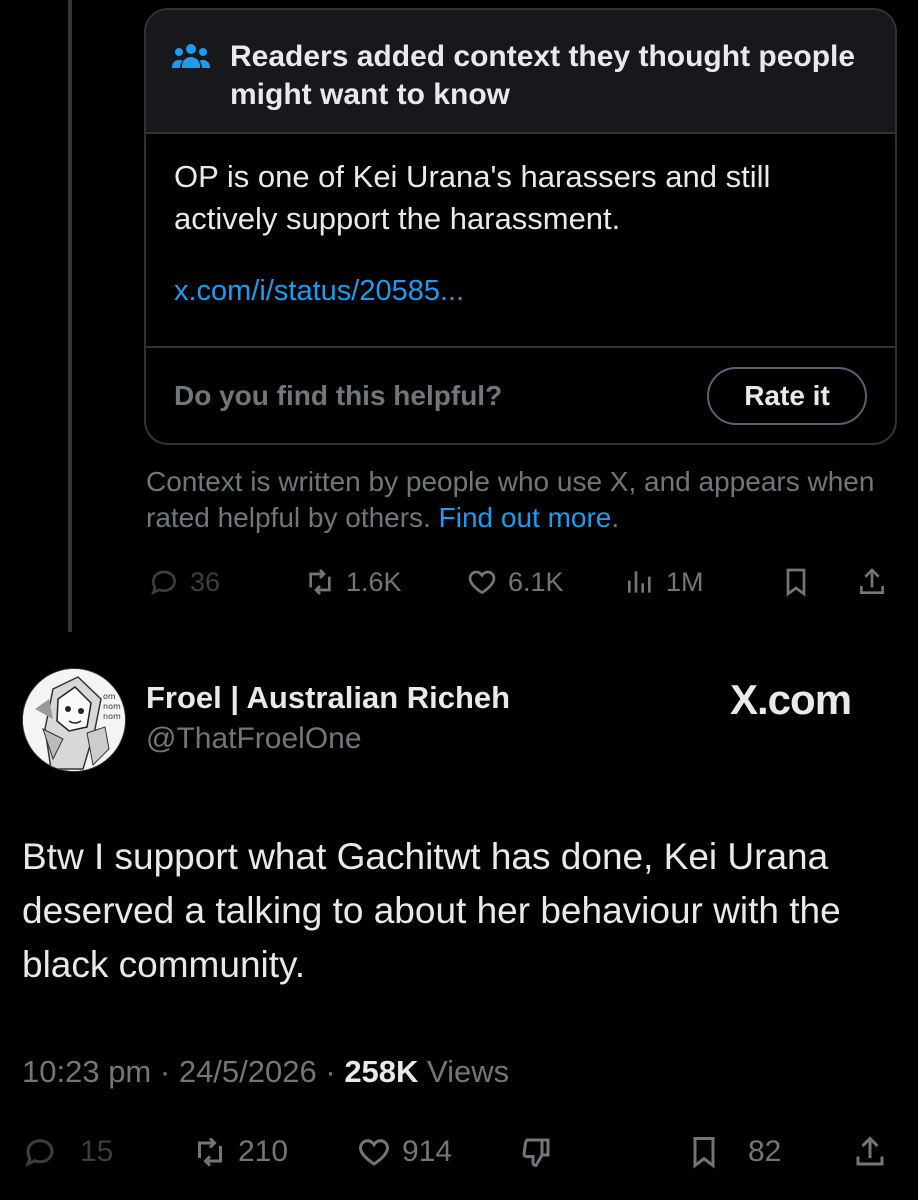 The height and width of the screenshot is (1200, 918). I want to click on tweet-date: 24/5/2026, so click(248, 1071).